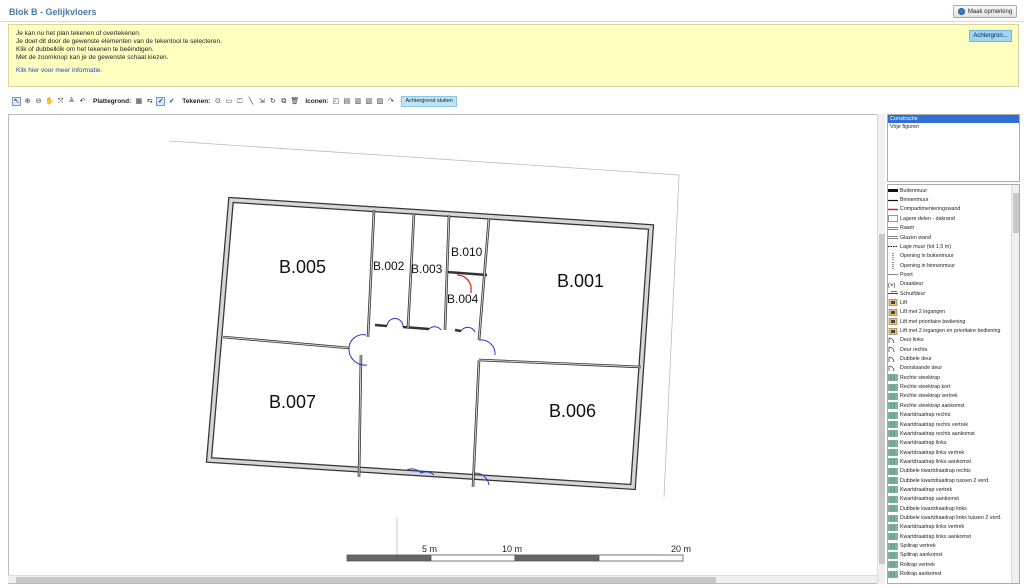 The height and width of the screenshot is (588, 1024). I want to click on icon-tool-1-icon: ◰, so click(335, 101).